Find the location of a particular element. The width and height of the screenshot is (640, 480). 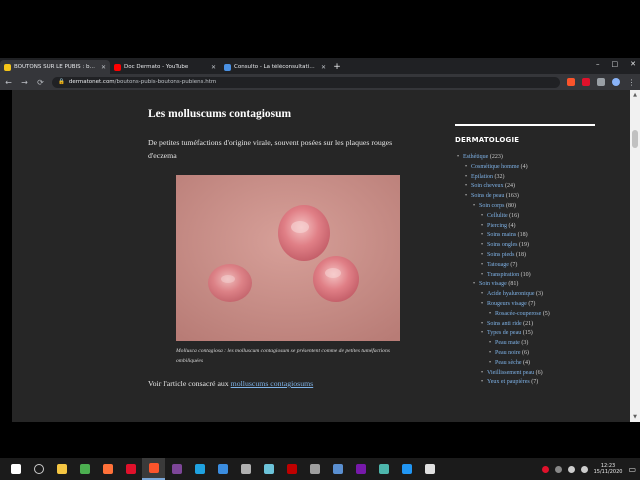

extension-icon is located at coordinates (571, 82).